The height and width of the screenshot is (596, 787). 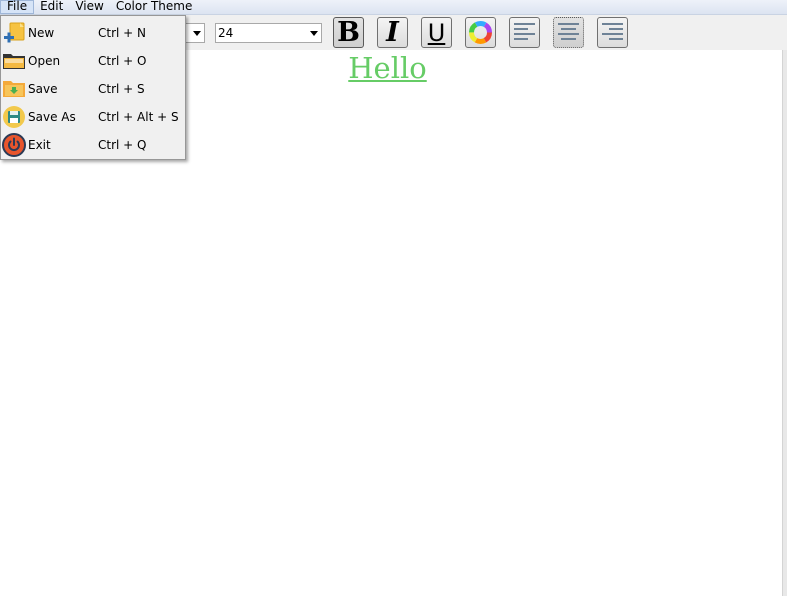 I want to click on italic-icon: I, so click(x=392, y=32).